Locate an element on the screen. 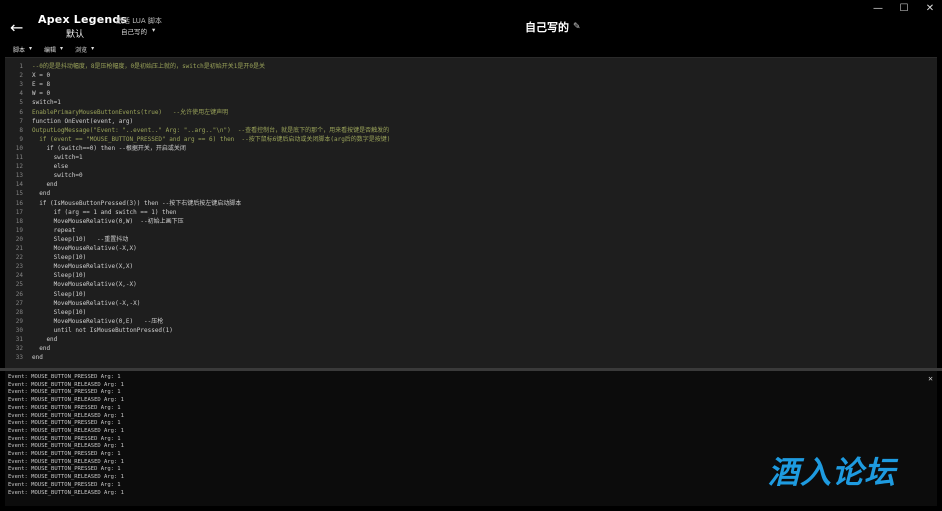 The image size is (942, 511). code-line: 15 end is located at coordinates (471, 193).